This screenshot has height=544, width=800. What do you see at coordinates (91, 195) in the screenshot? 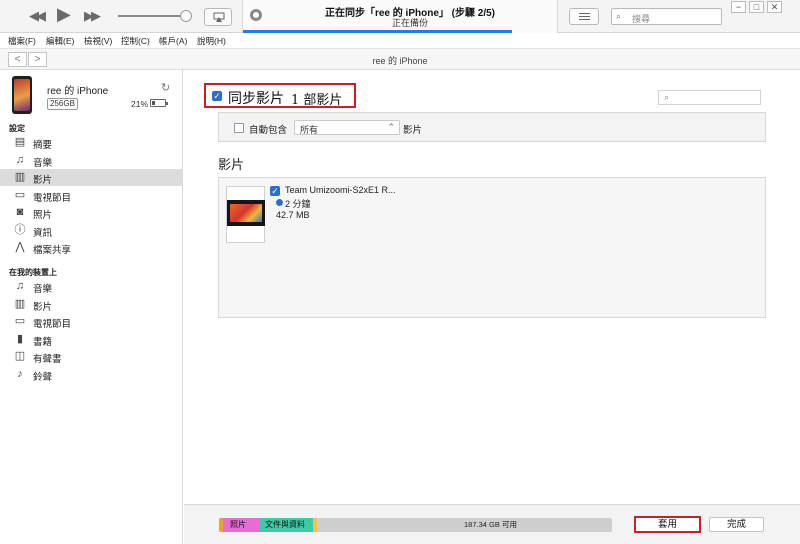
I see `settings-item: ▭ 電視節目` at bounding box center [91, 195].